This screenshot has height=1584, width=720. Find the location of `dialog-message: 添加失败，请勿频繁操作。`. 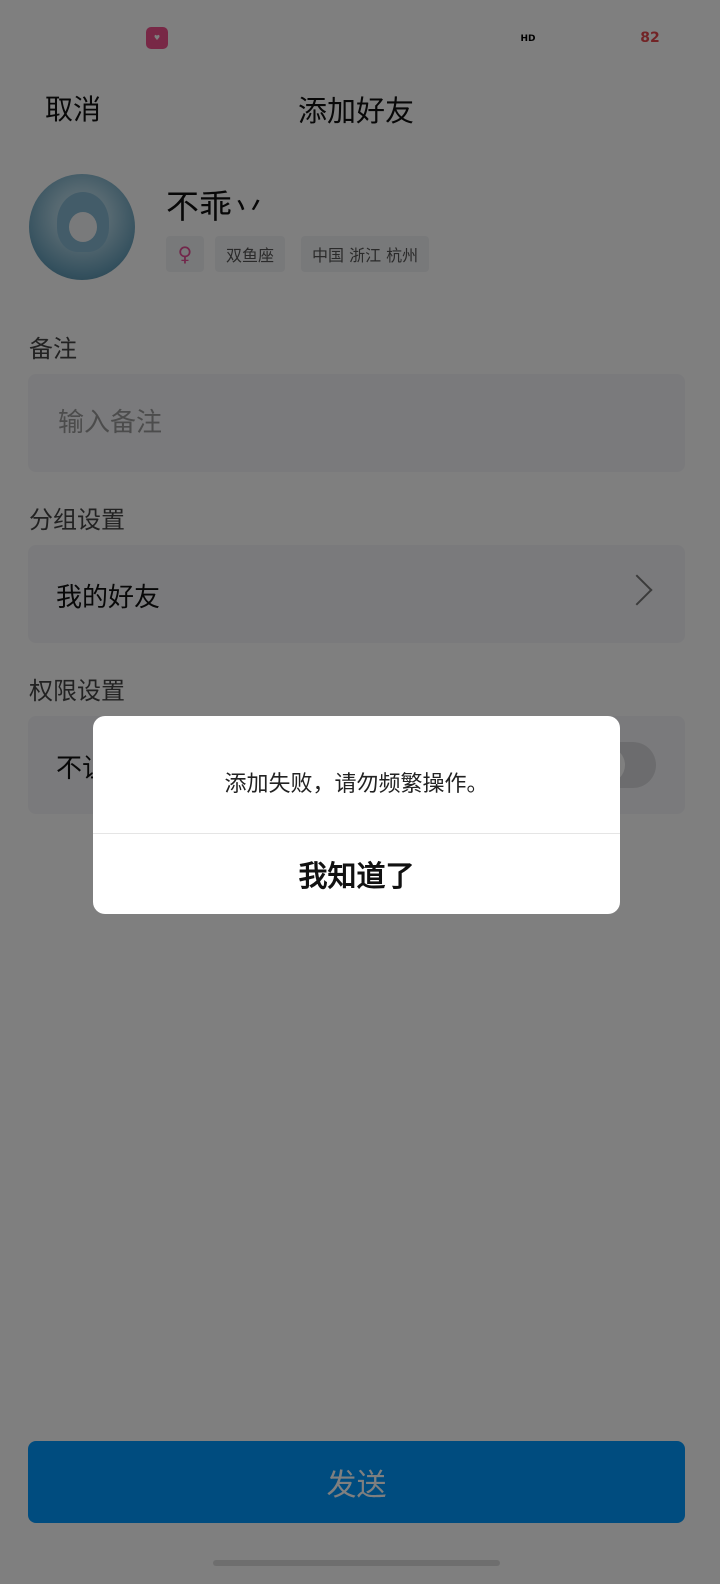

dialog-message: 添加失败，请勿频繁操作。 is located at coordinates (356, 784).